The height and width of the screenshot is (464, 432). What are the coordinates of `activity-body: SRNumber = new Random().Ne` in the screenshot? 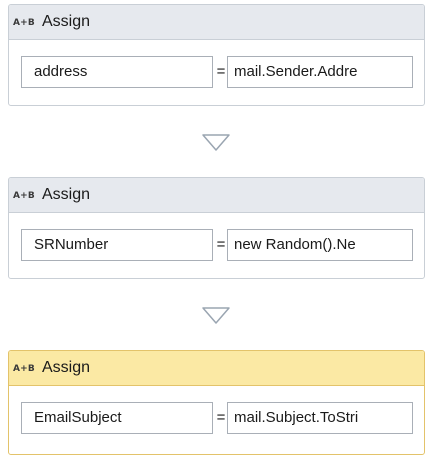 It's located at (216, 245).